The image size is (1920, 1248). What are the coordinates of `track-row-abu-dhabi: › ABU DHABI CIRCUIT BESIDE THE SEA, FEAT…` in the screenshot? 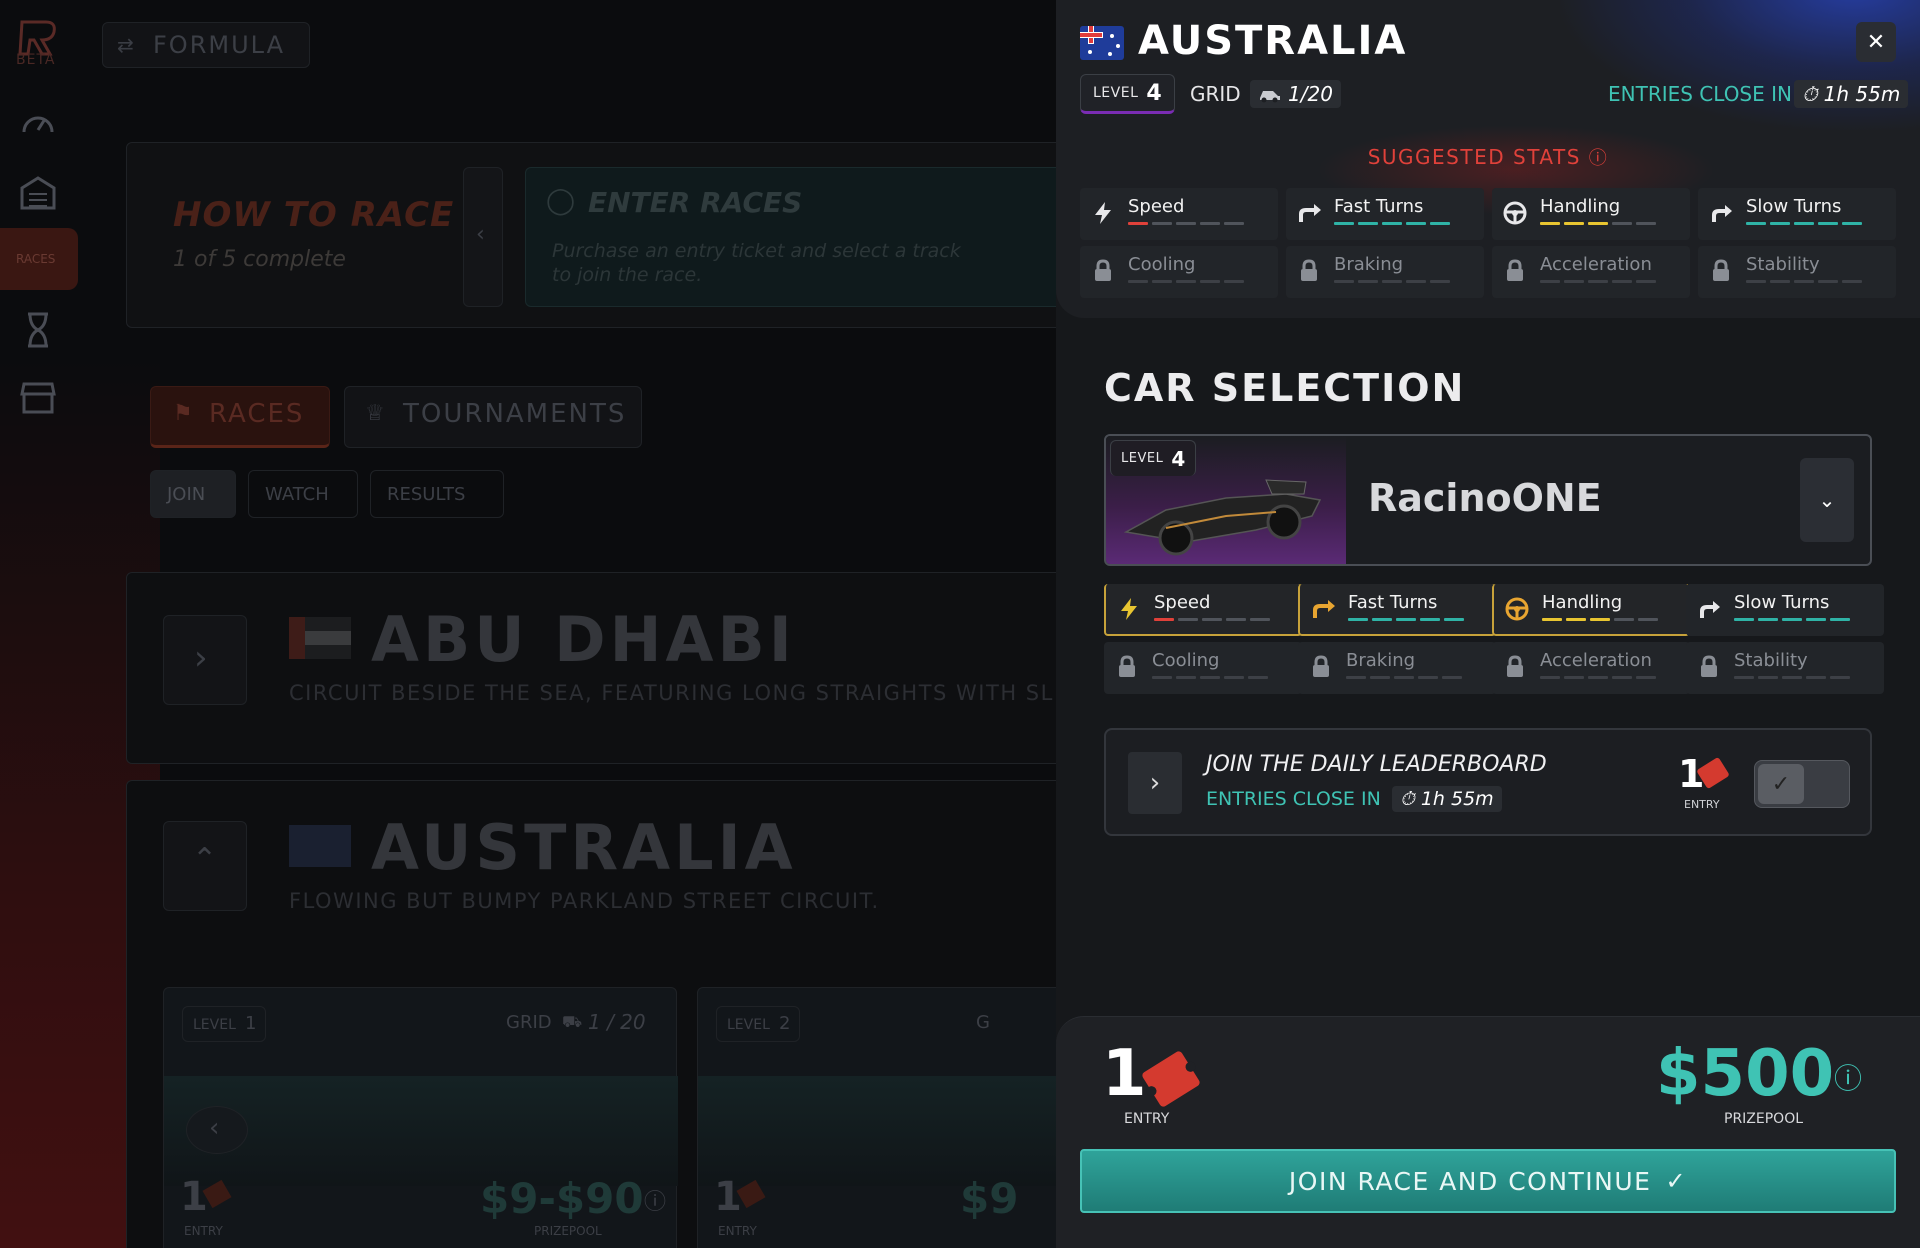 It's located at (606, 668).